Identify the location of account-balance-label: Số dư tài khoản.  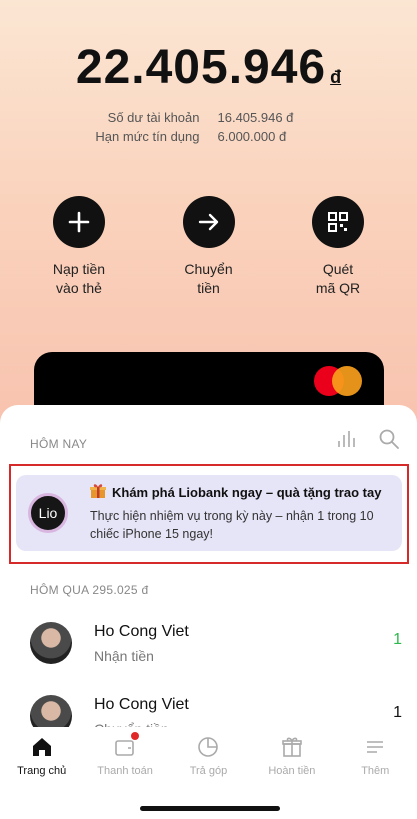
(153, 117).